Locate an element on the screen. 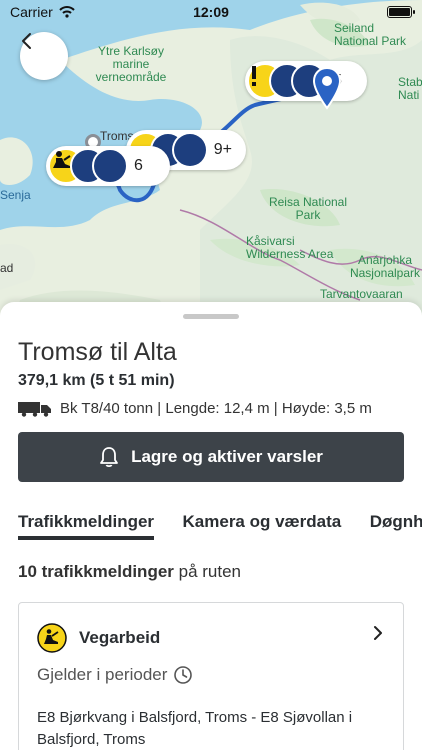 This screenshot has height=750, width=422. save-alerts-button: Lagre og aktiver varsler is located at coordinates (211, 457).